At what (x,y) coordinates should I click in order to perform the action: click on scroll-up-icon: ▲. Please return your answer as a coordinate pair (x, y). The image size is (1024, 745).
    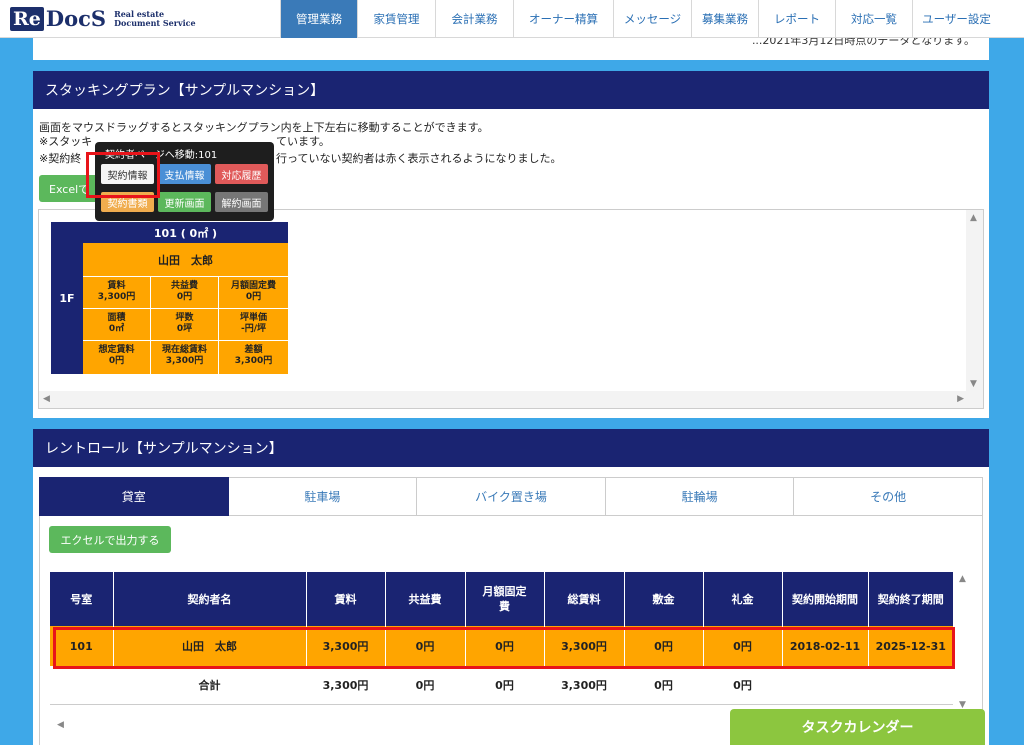
    Looking at the image, I should click on (973, 218).